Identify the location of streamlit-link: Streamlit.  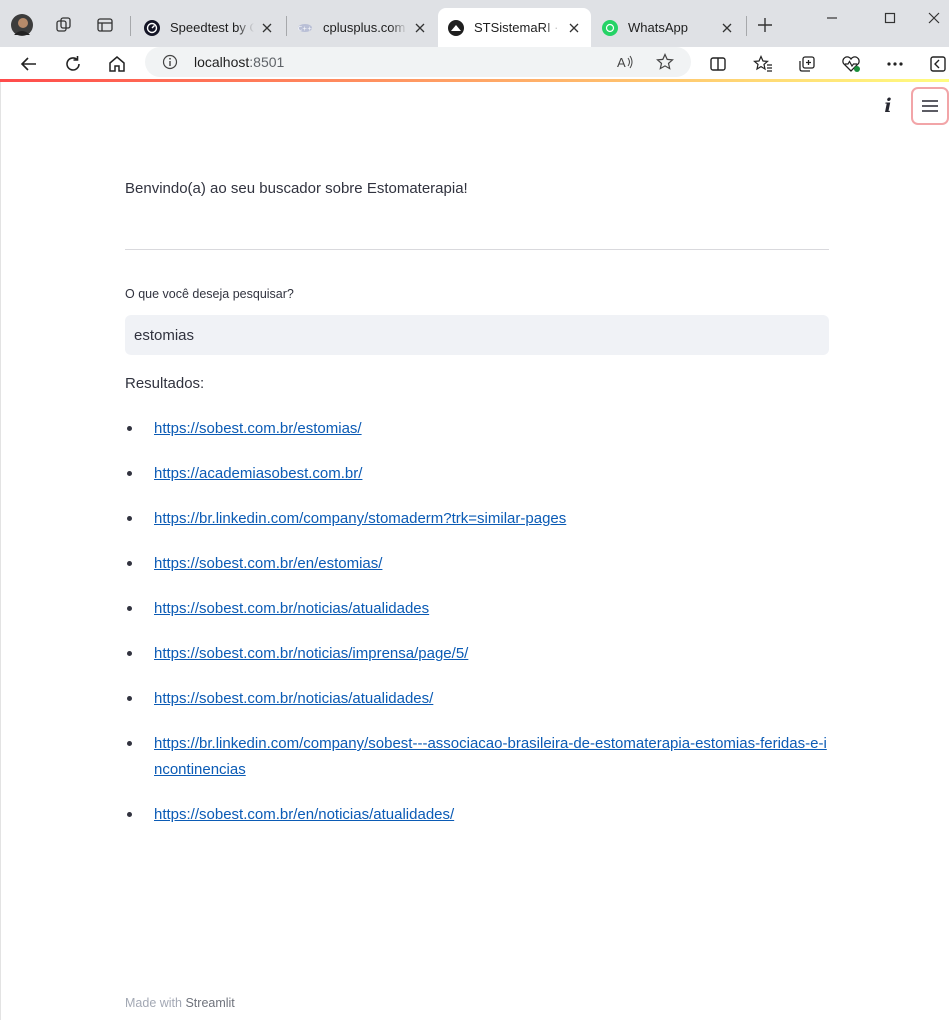
(209, 1003).